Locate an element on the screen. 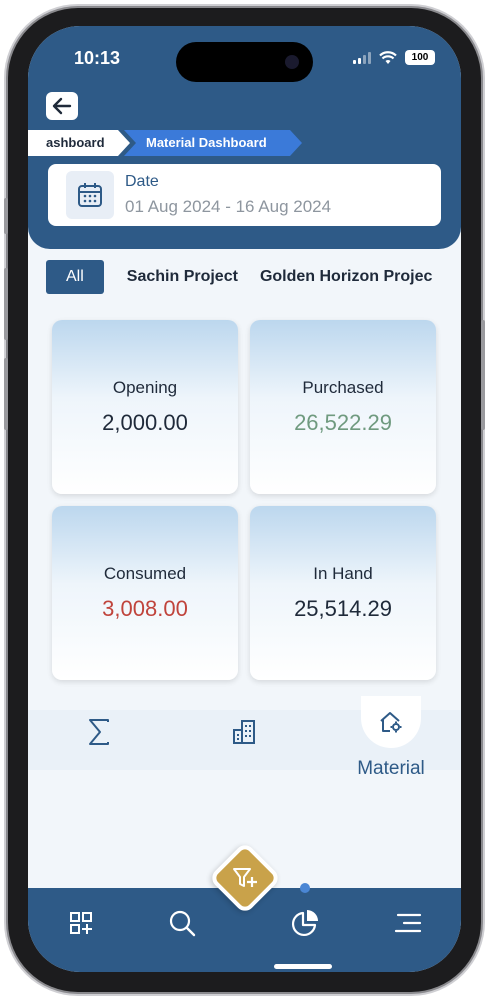 Image resolution: width=489 pixels, height=1000 pixels. wifi-icon is located at coordinates (388, 57).